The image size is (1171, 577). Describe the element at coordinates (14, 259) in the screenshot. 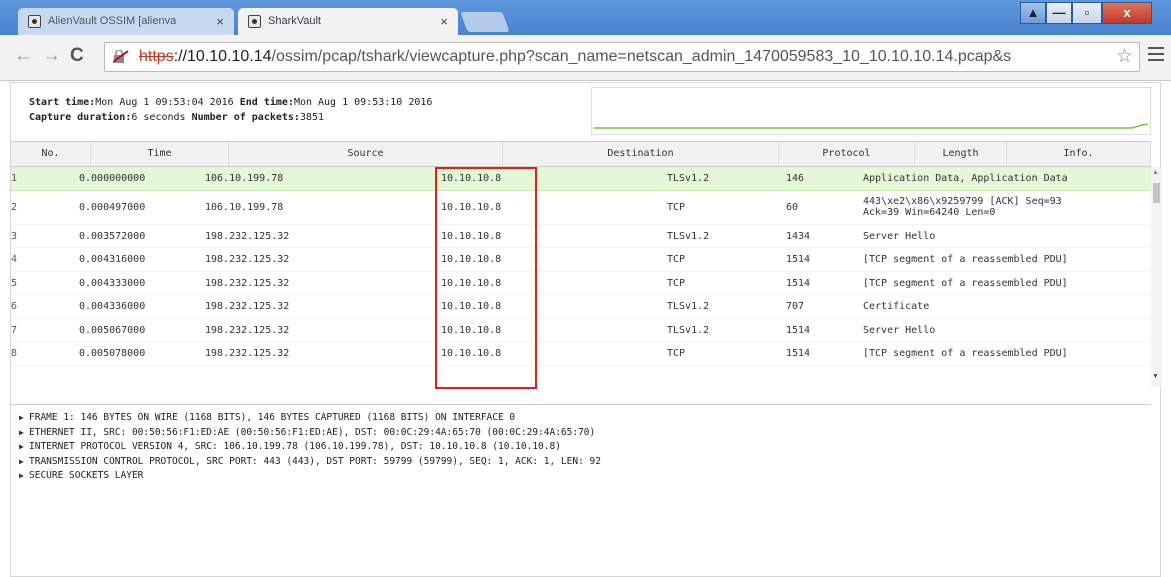

I see `cell-no: 4` at that location.